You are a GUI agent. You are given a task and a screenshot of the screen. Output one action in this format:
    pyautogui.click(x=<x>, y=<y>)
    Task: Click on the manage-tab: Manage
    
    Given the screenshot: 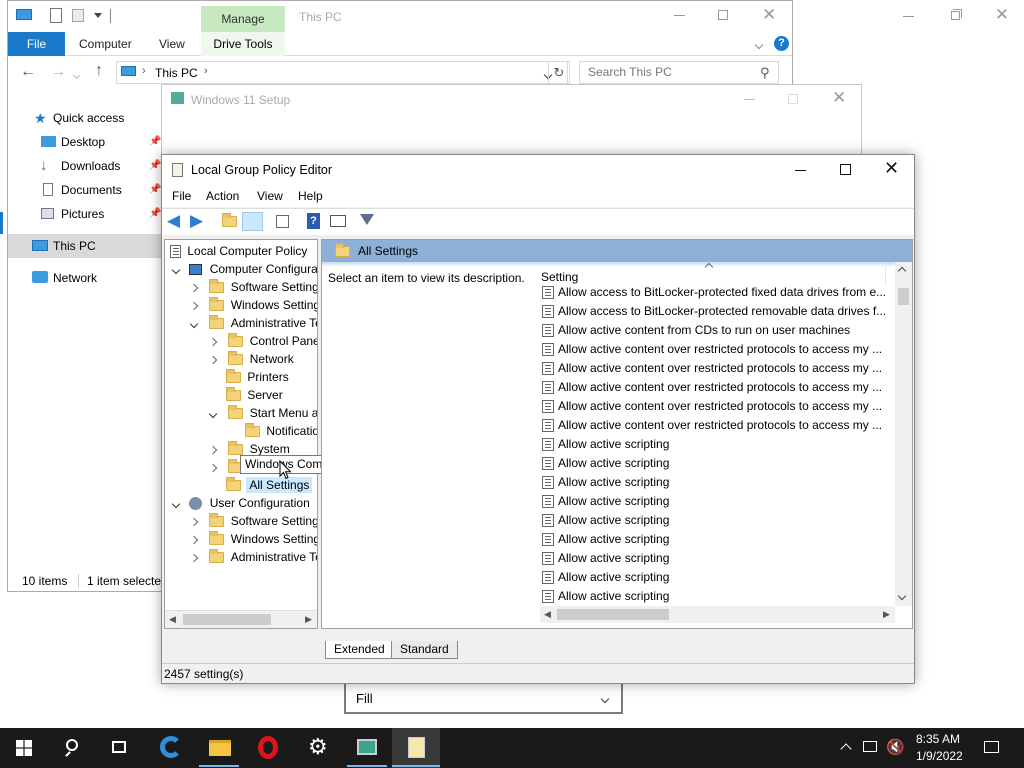 What is the action you would take?
    pyautogui.click(x=243, y=19)
    